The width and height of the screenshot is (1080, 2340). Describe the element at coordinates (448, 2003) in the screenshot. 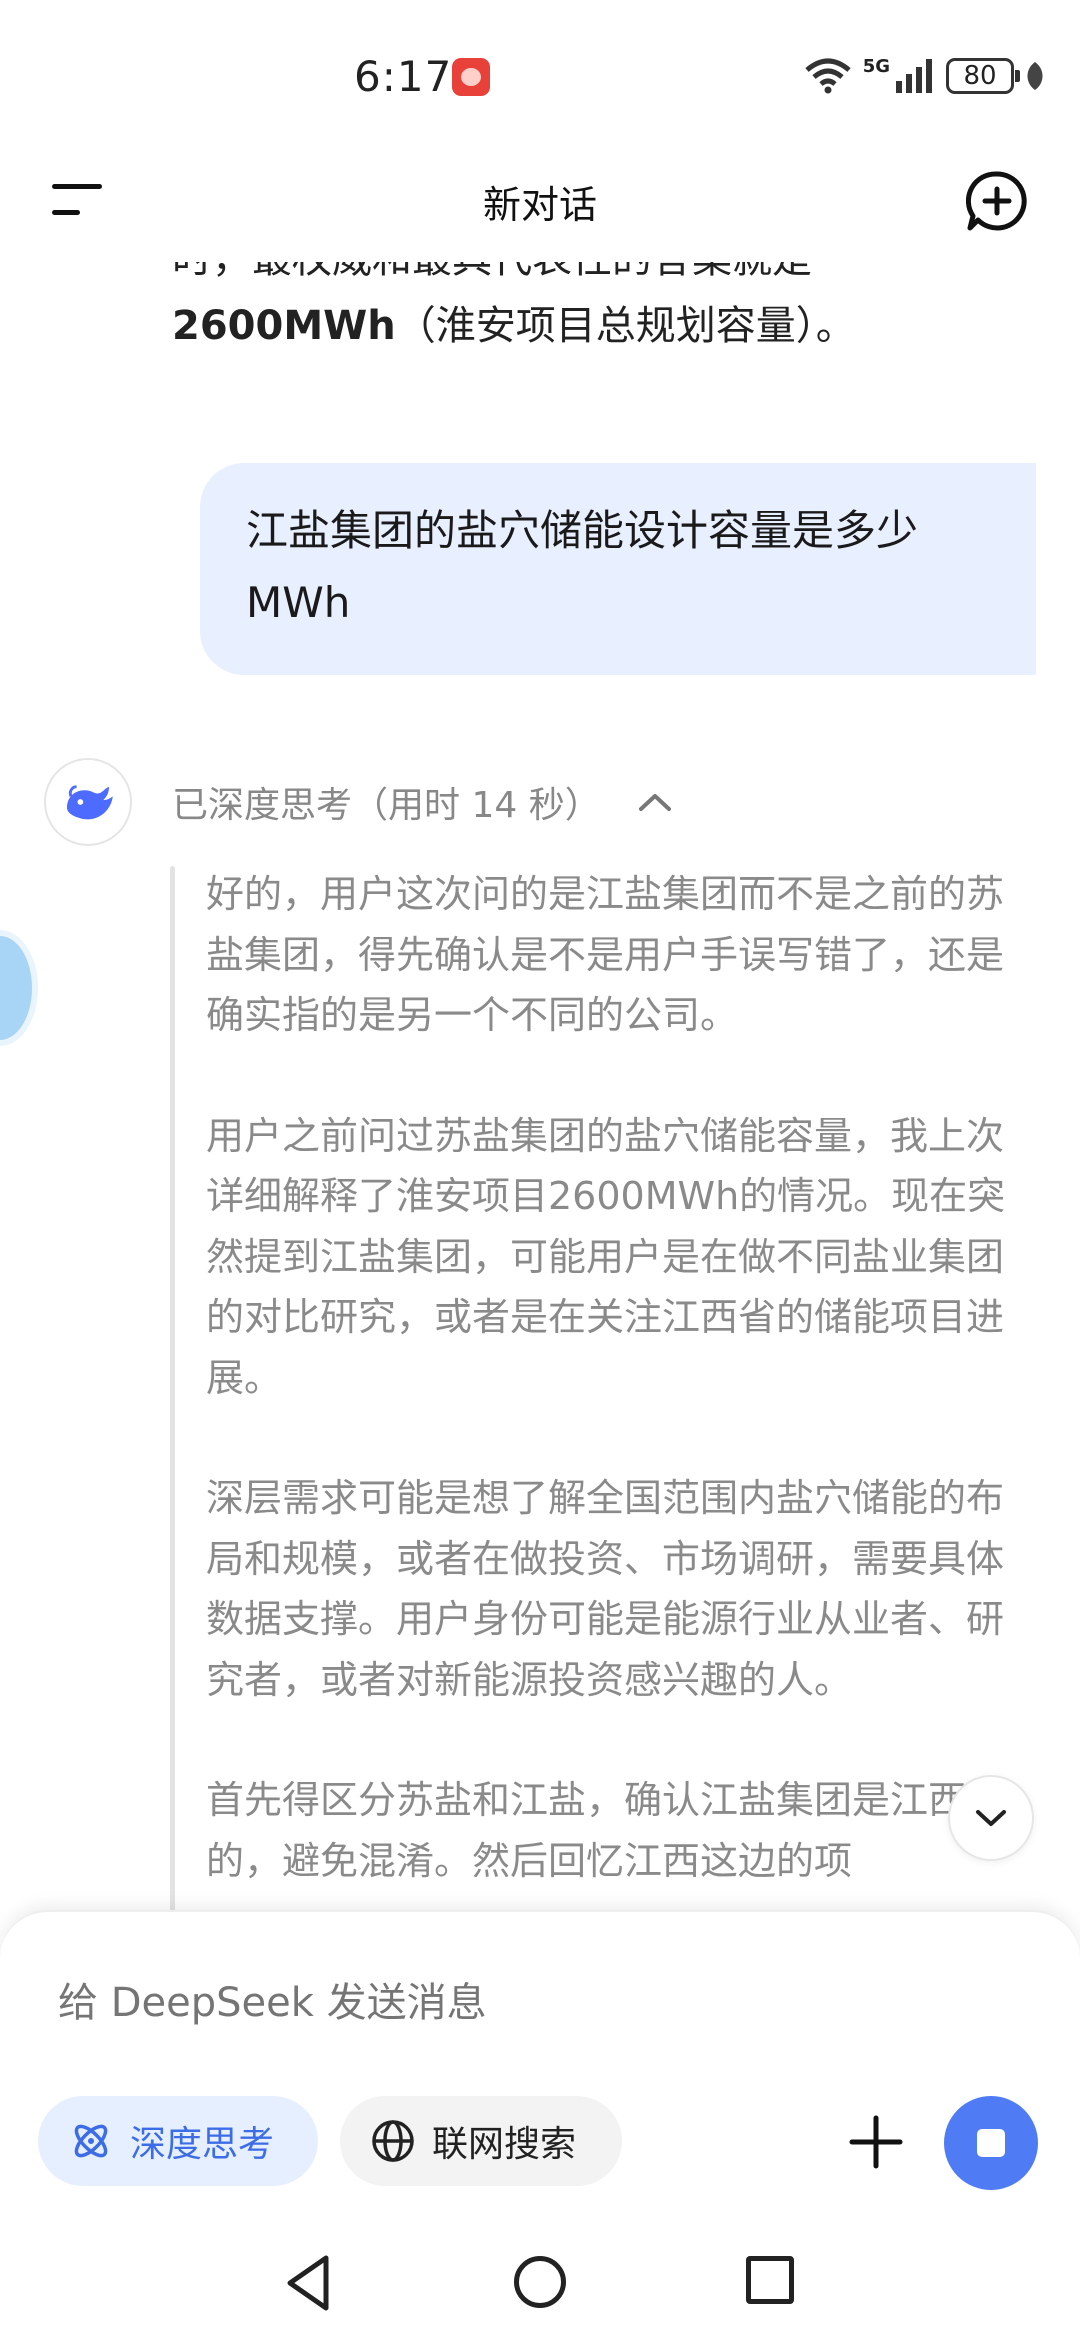

I see `message-input` at that location.